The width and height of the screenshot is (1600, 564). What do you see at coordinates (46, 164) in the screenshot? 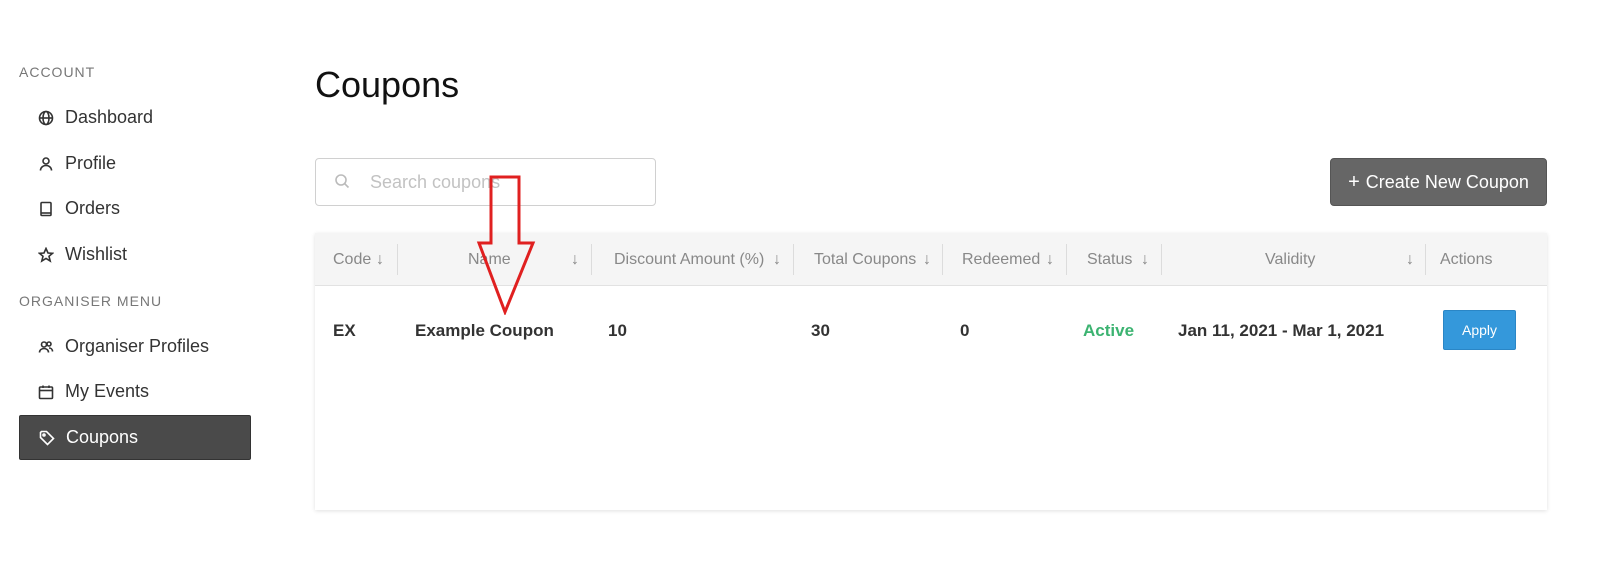
I see `user-icon` at bounding box center [46, 164].